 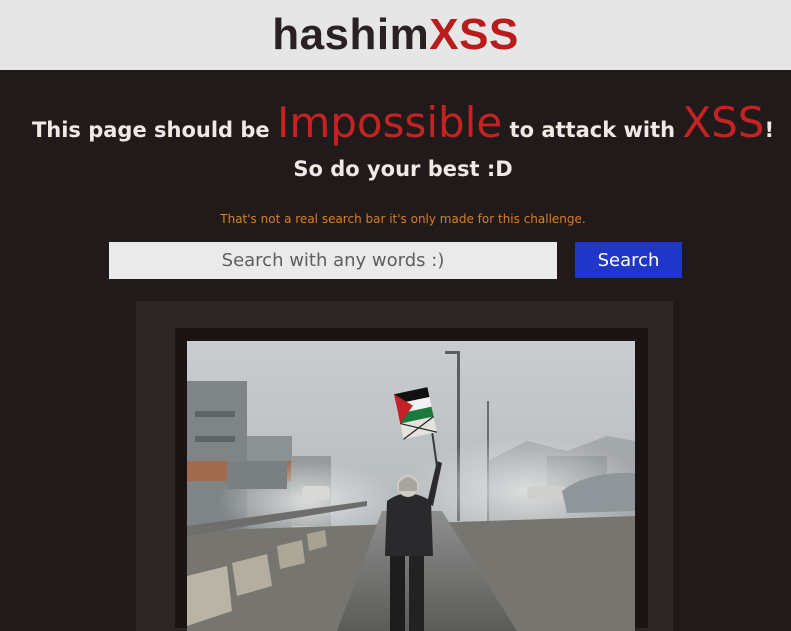 What do you see at coordinates (592, 130) in the screenshot?
I see `headline-text-2: to attack with` at bounding box center [592, 130].